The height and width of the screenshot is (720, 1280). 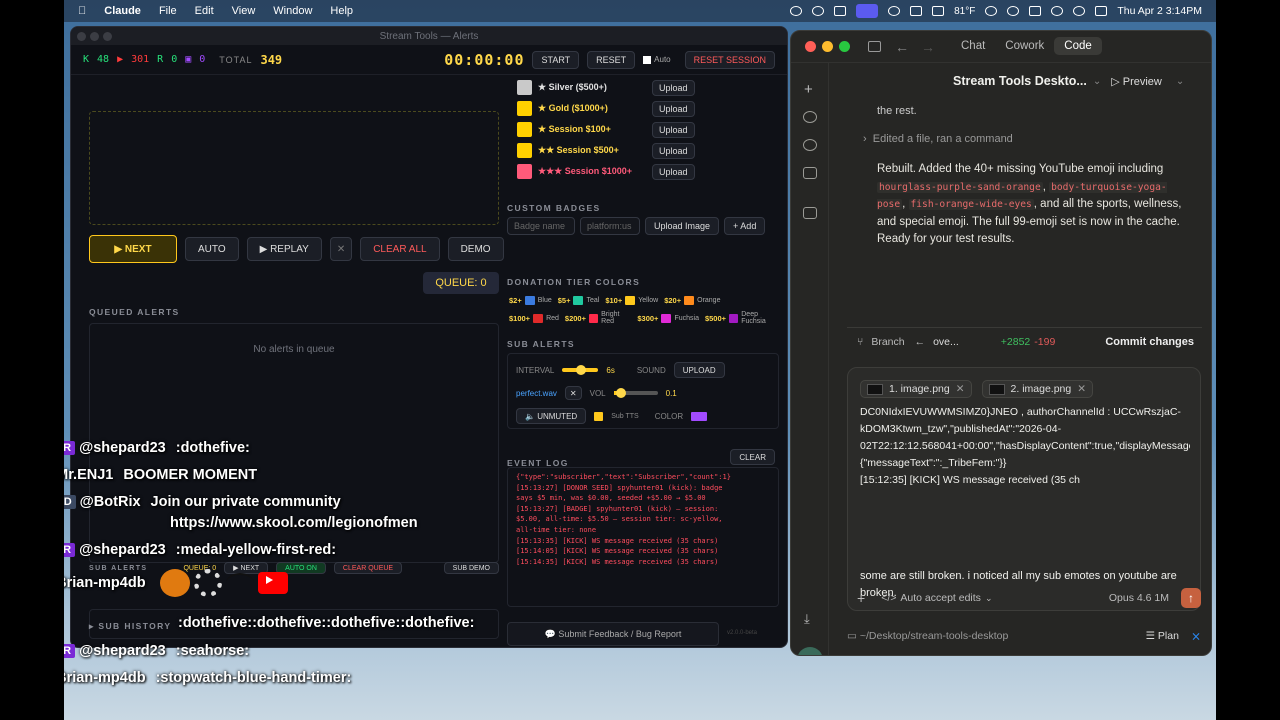 What do you see at coordinates (292, 11) in the screenshot?
I see `menu-window: Window` at bounding box center [292, 11].